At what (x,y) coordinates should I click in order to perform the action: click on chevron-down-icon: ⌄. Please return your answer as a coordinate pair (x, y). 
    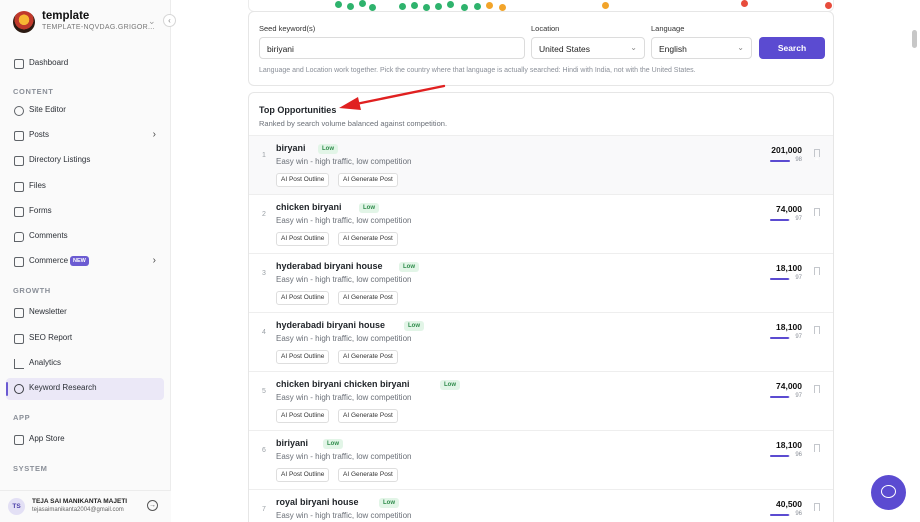
    Looking at the image, I should click on (152, 21).